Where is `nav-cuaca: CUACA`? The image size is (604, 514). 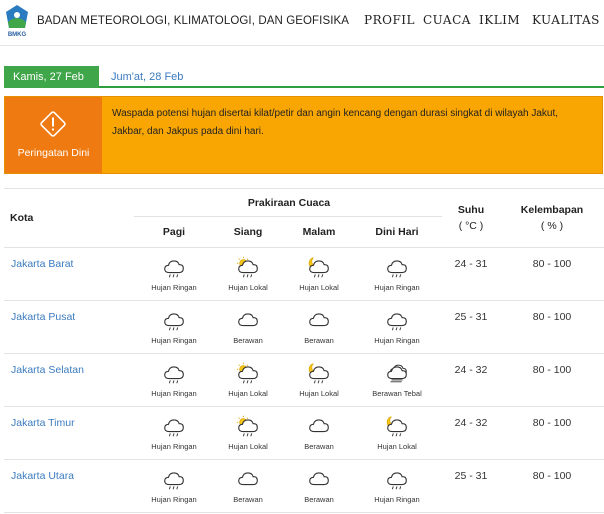 nav-cuaca: CUACA is located at coordinates (447, 20).